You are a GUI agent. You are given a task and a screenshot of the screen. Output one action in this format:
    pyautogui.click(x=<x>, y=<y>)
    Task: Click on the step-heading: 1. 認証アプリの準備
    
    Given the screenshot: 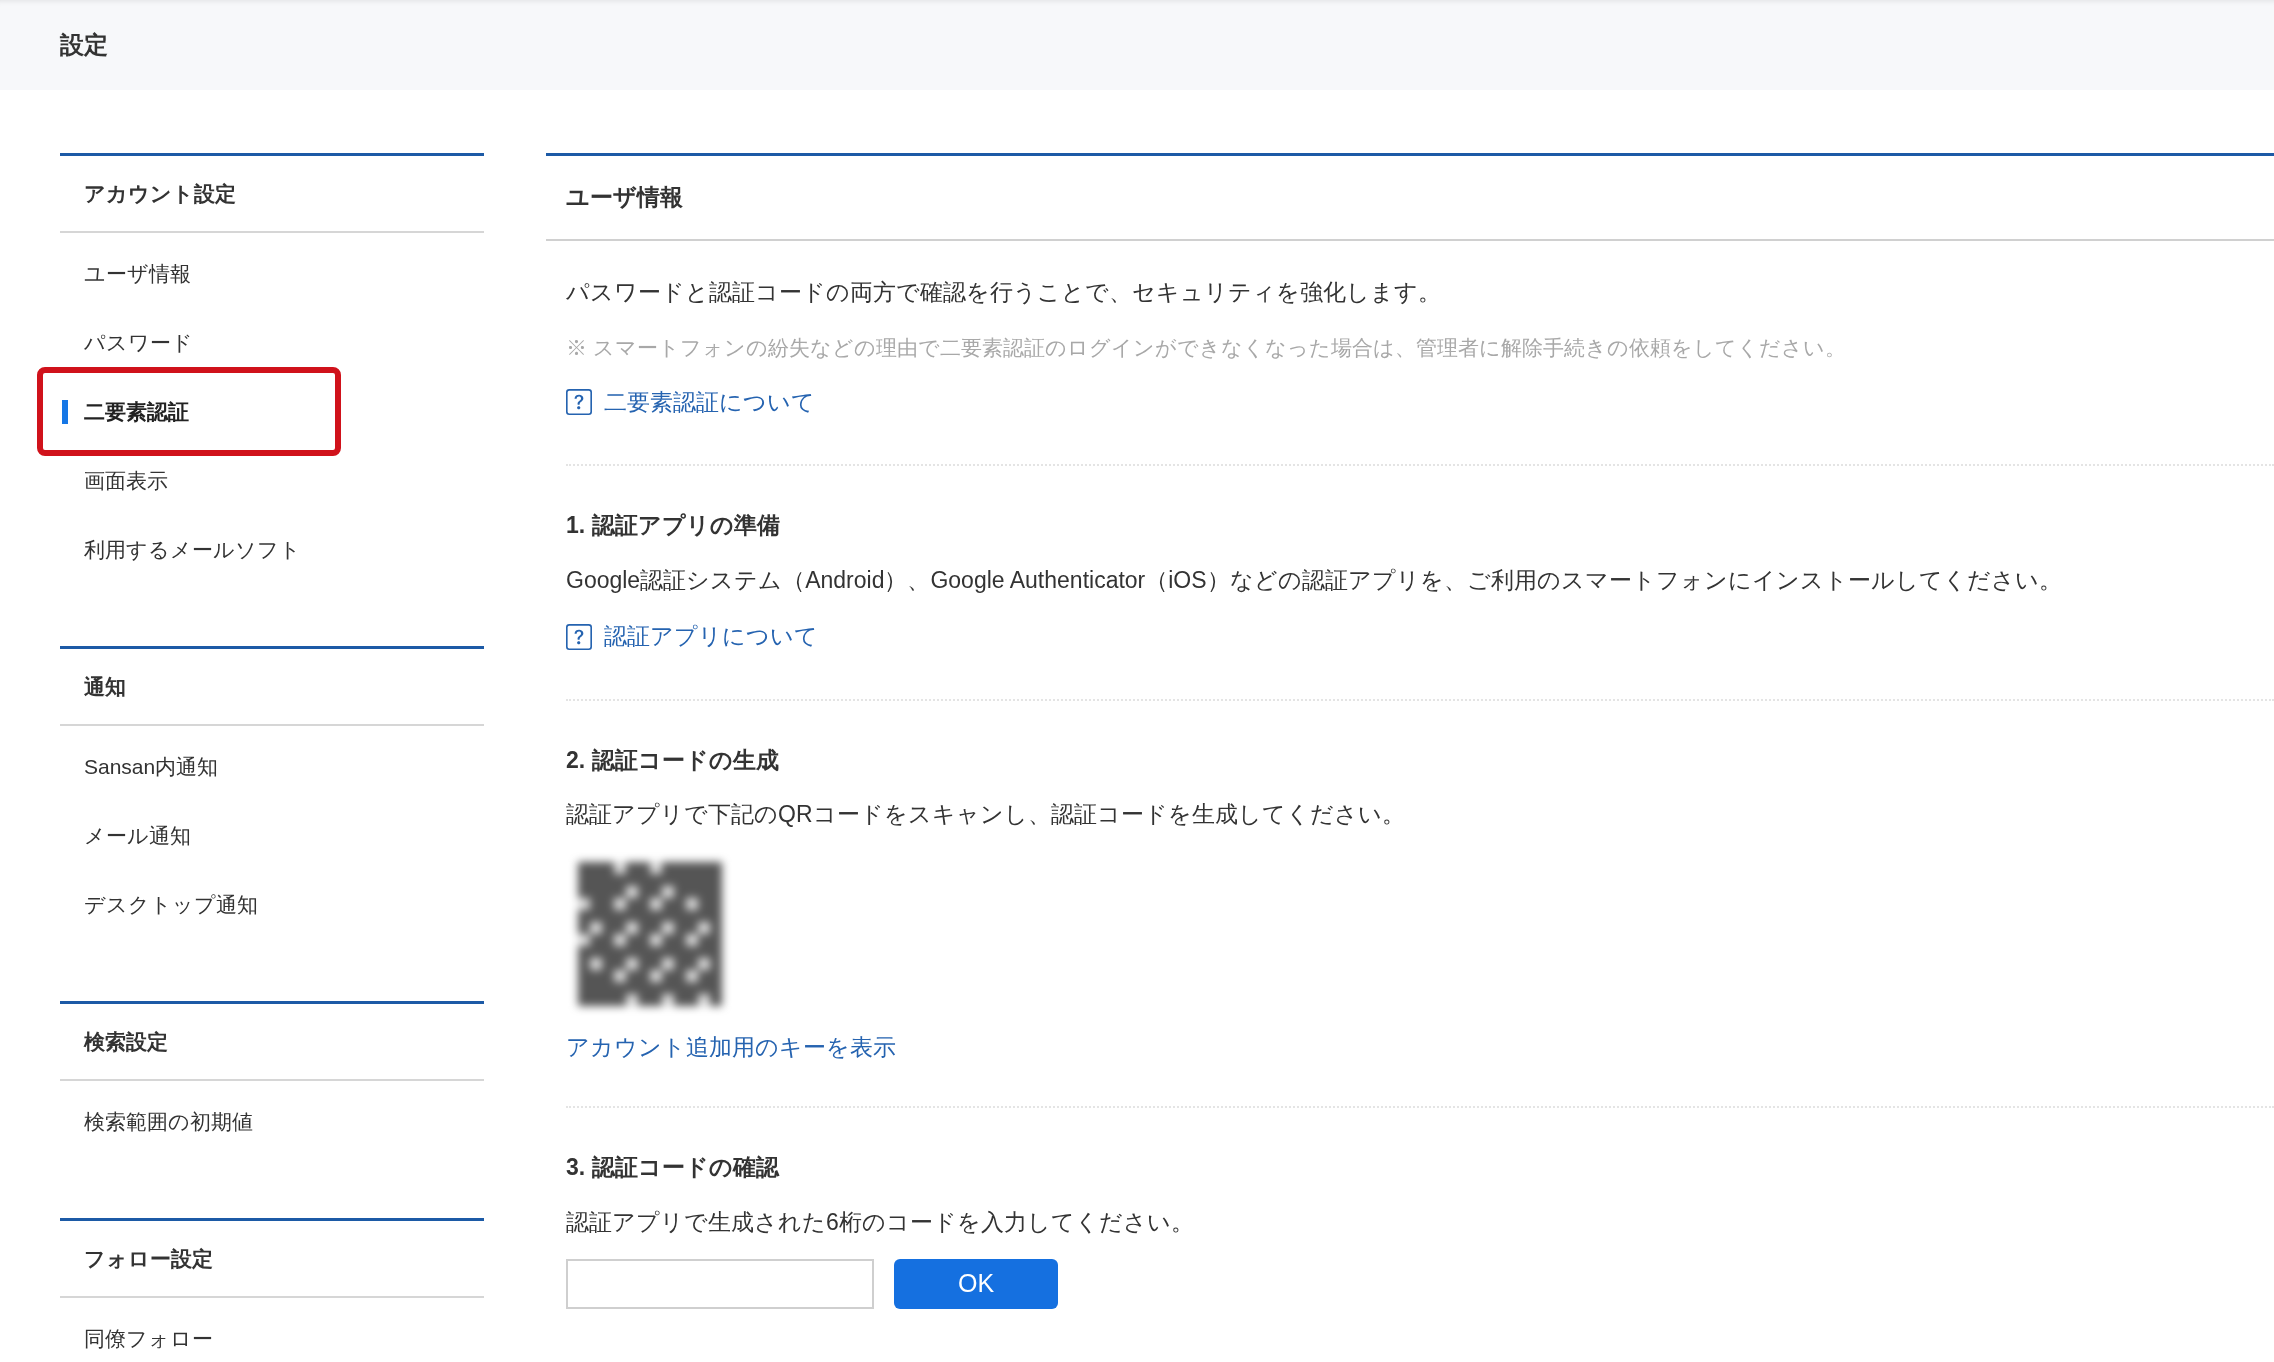 What is the action you would take?
    pyautogui.click(x=673, y=526)
    